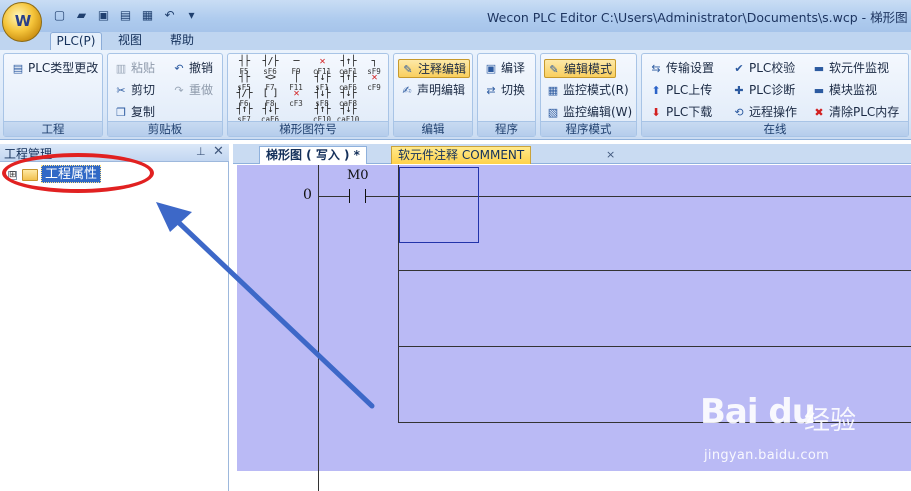  I want to click on tab-help: 帮助, so click(182, 41).